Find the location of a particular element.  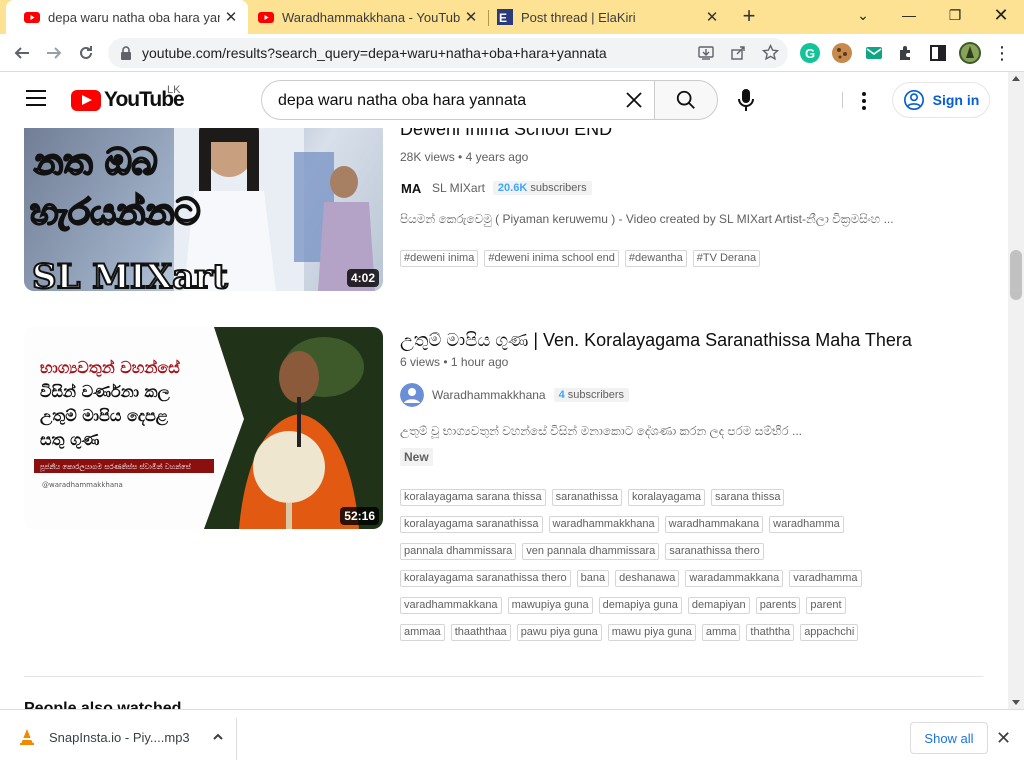

minimize-icon: — is located at coordinates (909, 15).